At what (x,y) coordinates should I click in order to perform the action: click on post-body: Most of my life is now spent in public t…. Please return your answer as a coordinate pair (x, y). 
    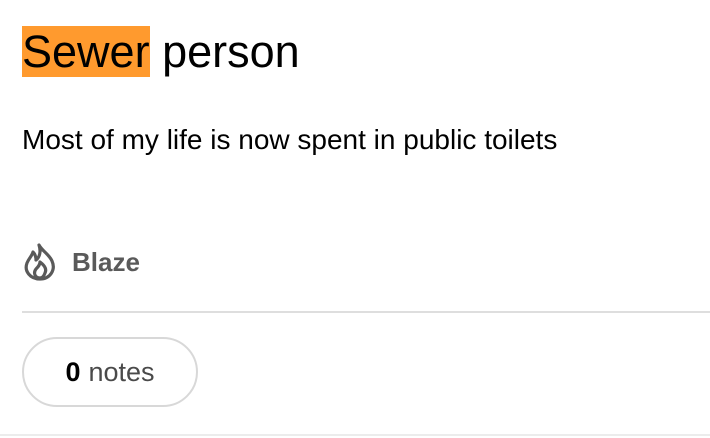
    Looking at the image, I should click on (290, 139).